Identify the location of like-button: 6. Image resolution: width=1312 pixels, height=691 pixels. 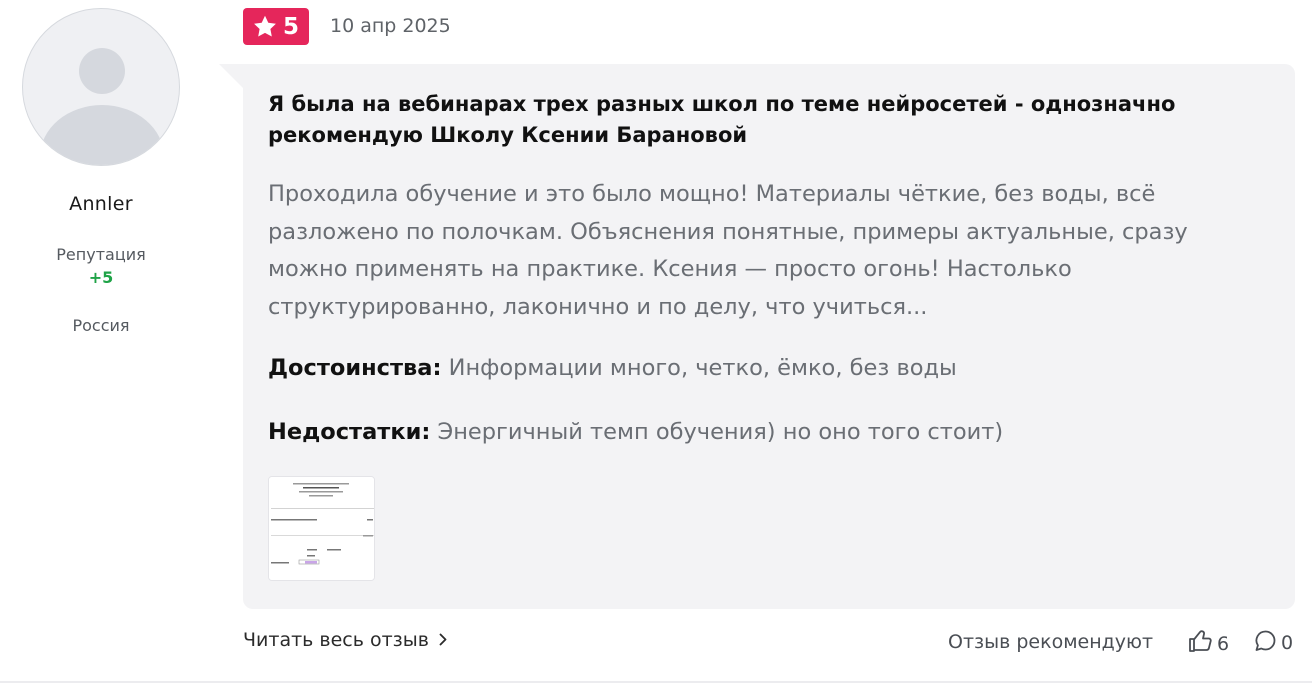
(1208, 643).